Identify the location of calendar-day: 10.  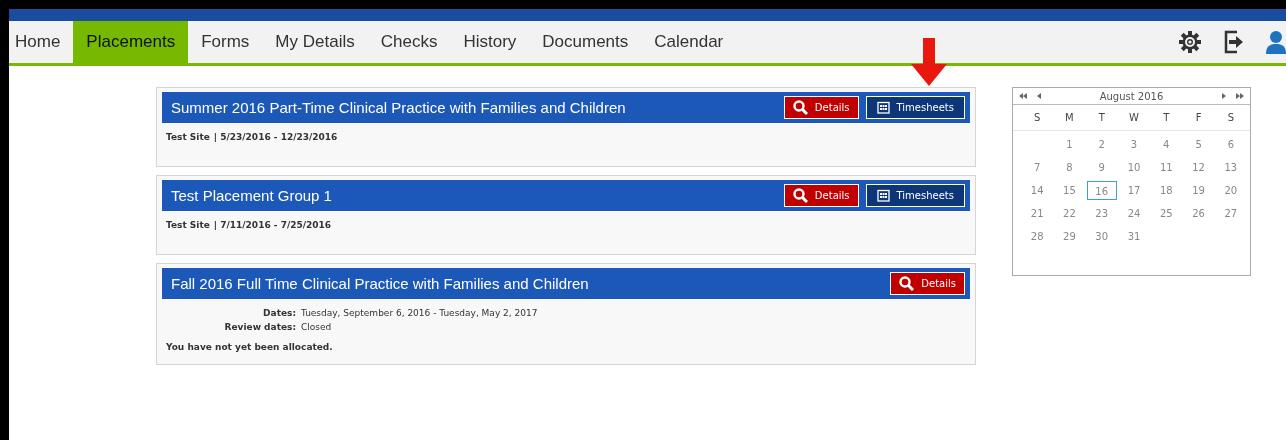
(1134, 167).